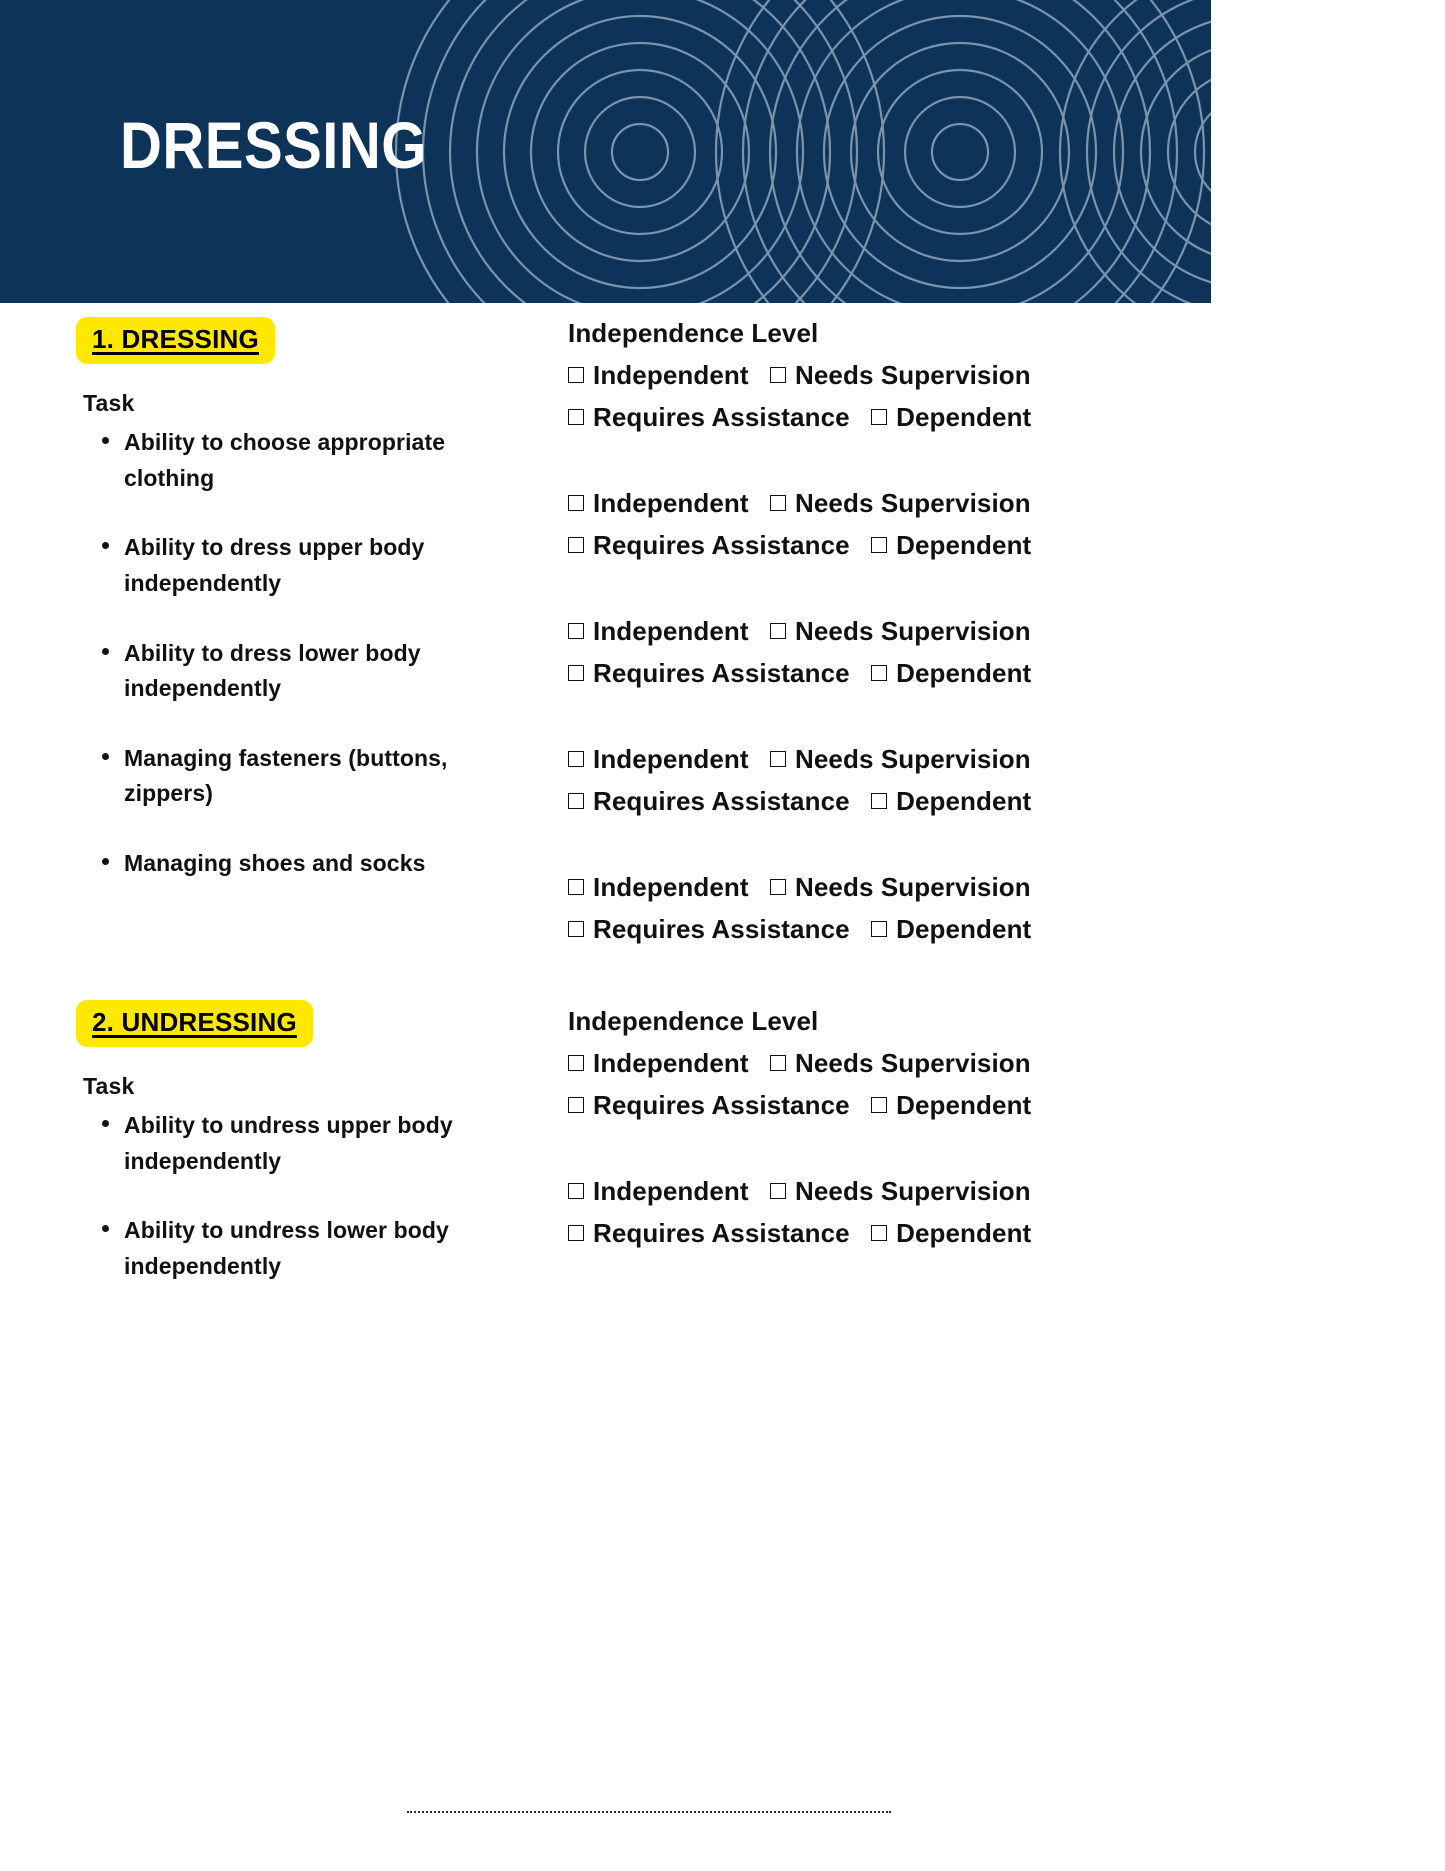 The height and width of the screenshot is (1871, 1445). Describe the element at coordinates (105, 546) in the screenshot. I see `bullet-icon` at that location.